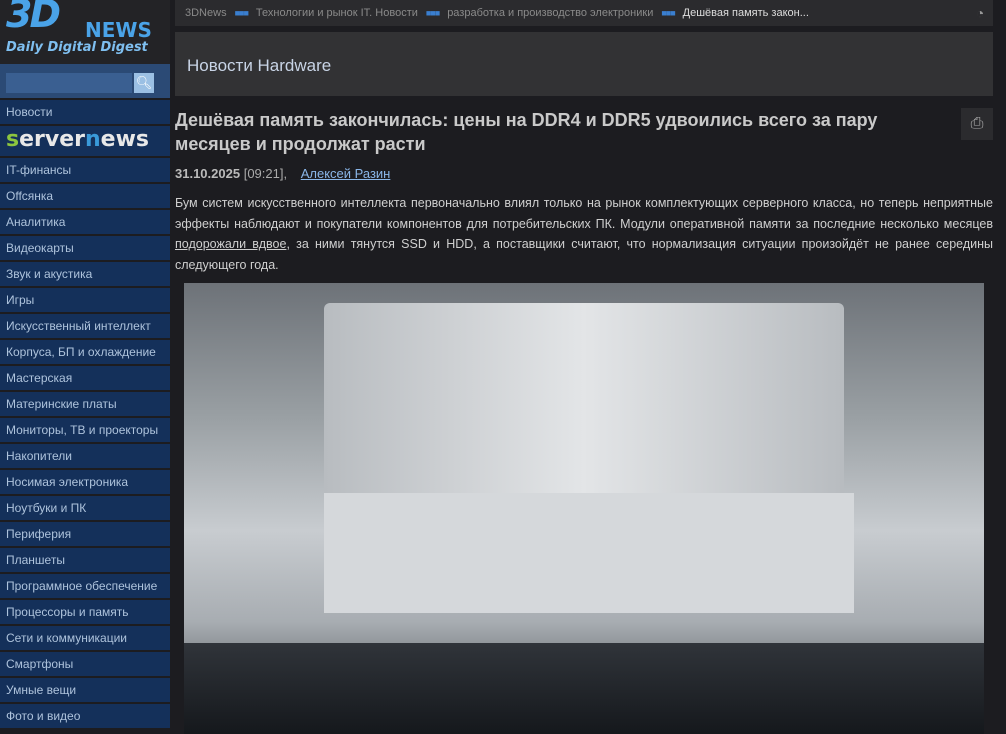  I want to click on sidebar-item: Аналитика, so click(85, 222).